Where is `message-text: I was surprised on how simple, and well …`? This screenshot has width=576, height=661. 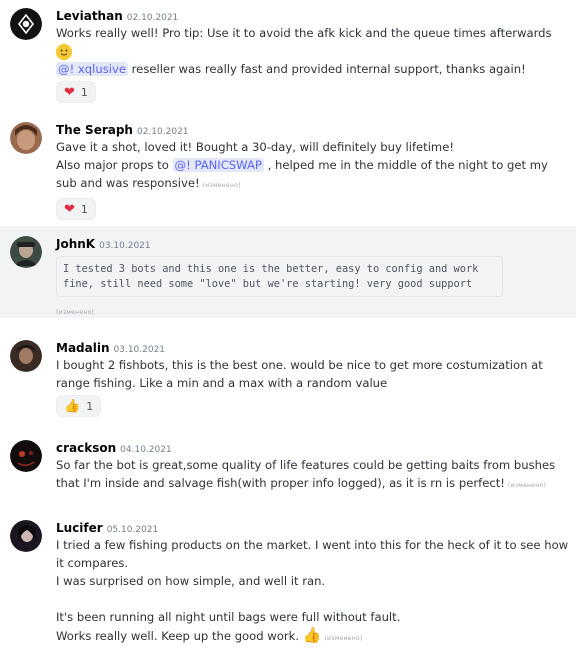 message-text: I was surprised on how simple, and well … is located at coordinates (191, 581).